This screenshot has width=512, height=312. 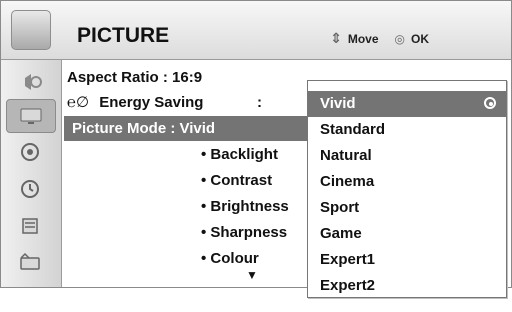 What do you see at coordinates (363, 38) in the screenshot?
I see `move-hint-label: Move` at bounding box center [363, 38].